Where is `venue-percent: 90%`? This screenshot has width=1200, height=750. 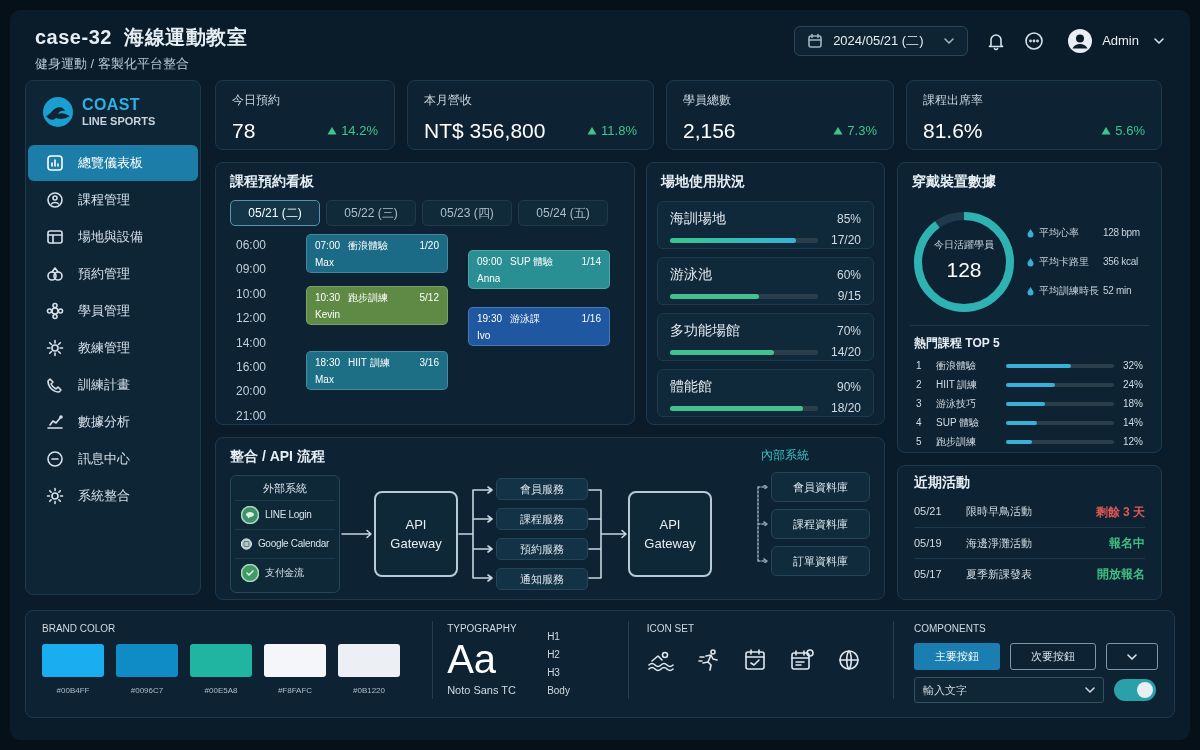 venue-percent: 90% is located at coordinates (848, 387).